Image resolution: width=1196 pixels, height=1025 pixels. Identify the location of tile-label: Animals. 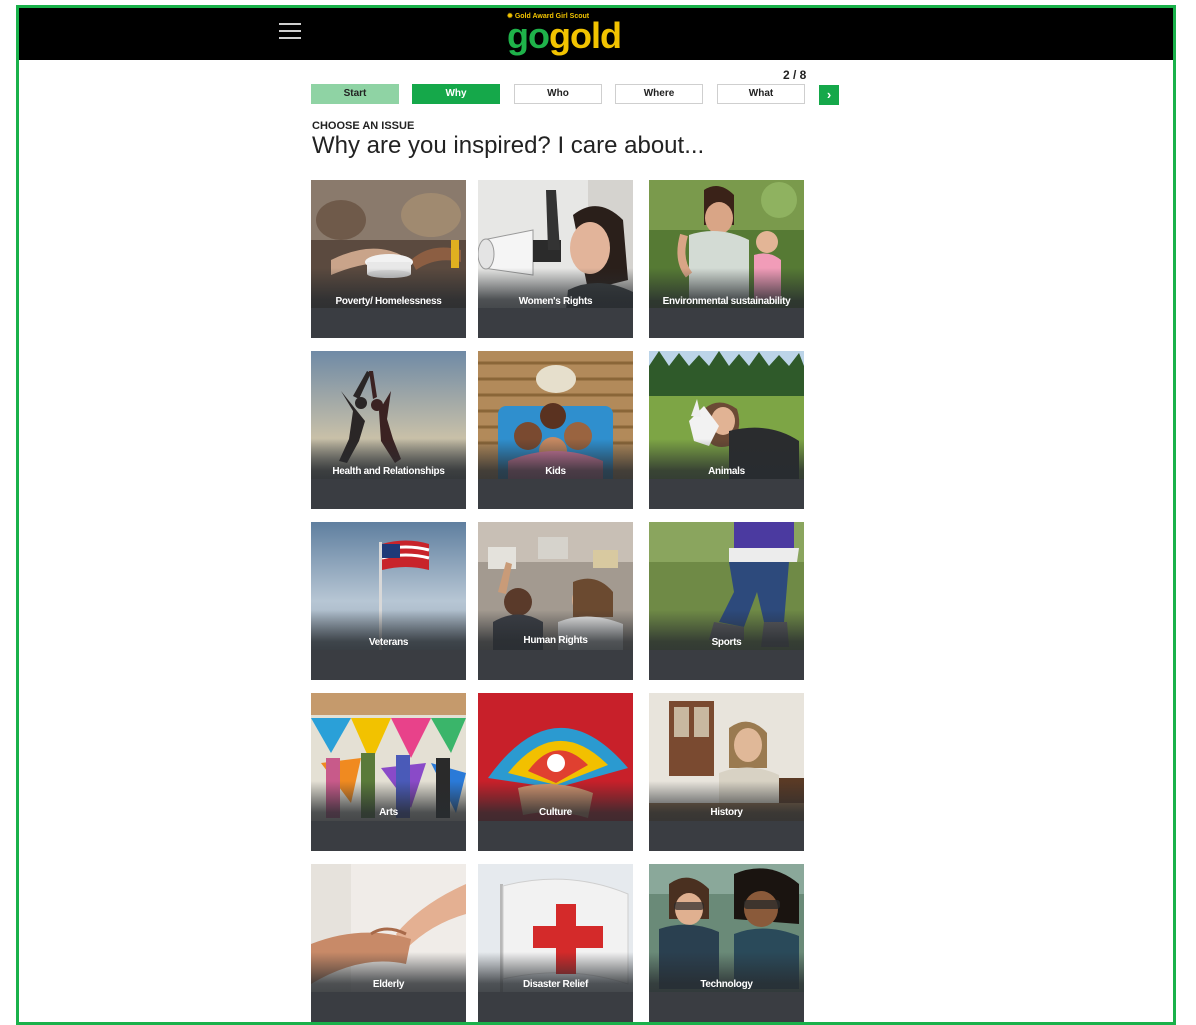
(726, 471).